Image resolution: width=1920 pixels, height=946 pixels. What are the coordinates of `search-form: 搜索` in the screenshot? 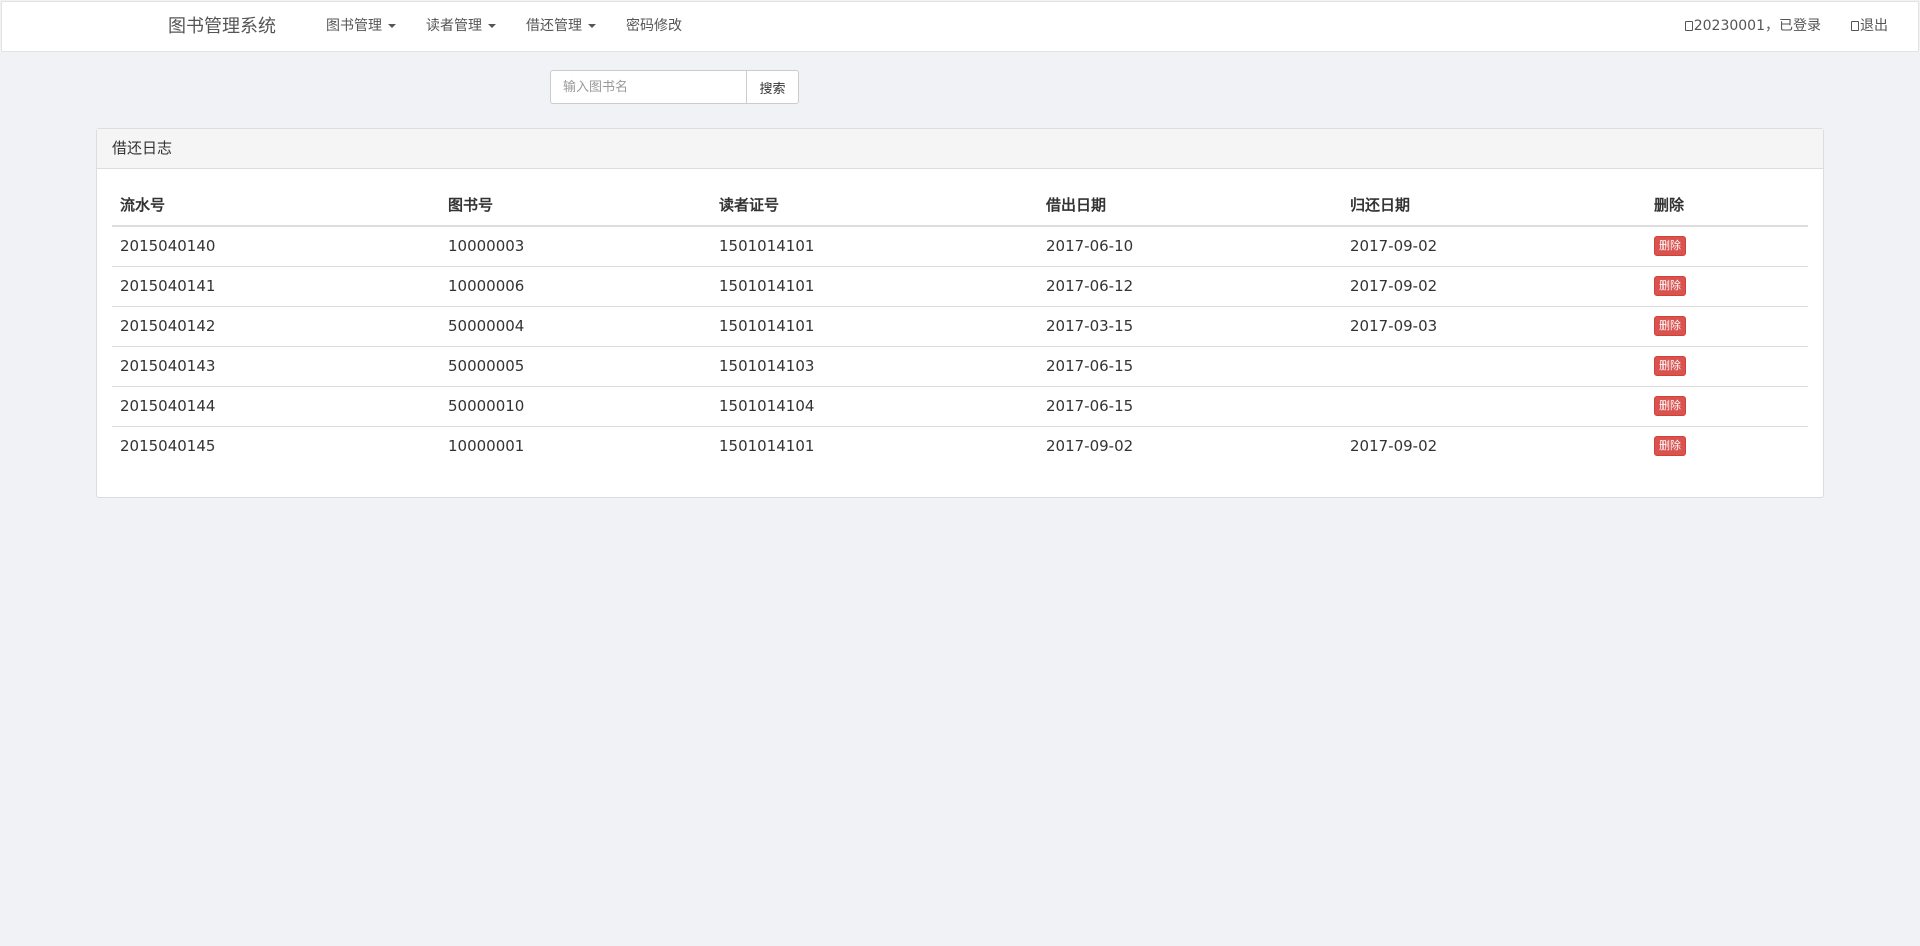 It's located at (674, 87).